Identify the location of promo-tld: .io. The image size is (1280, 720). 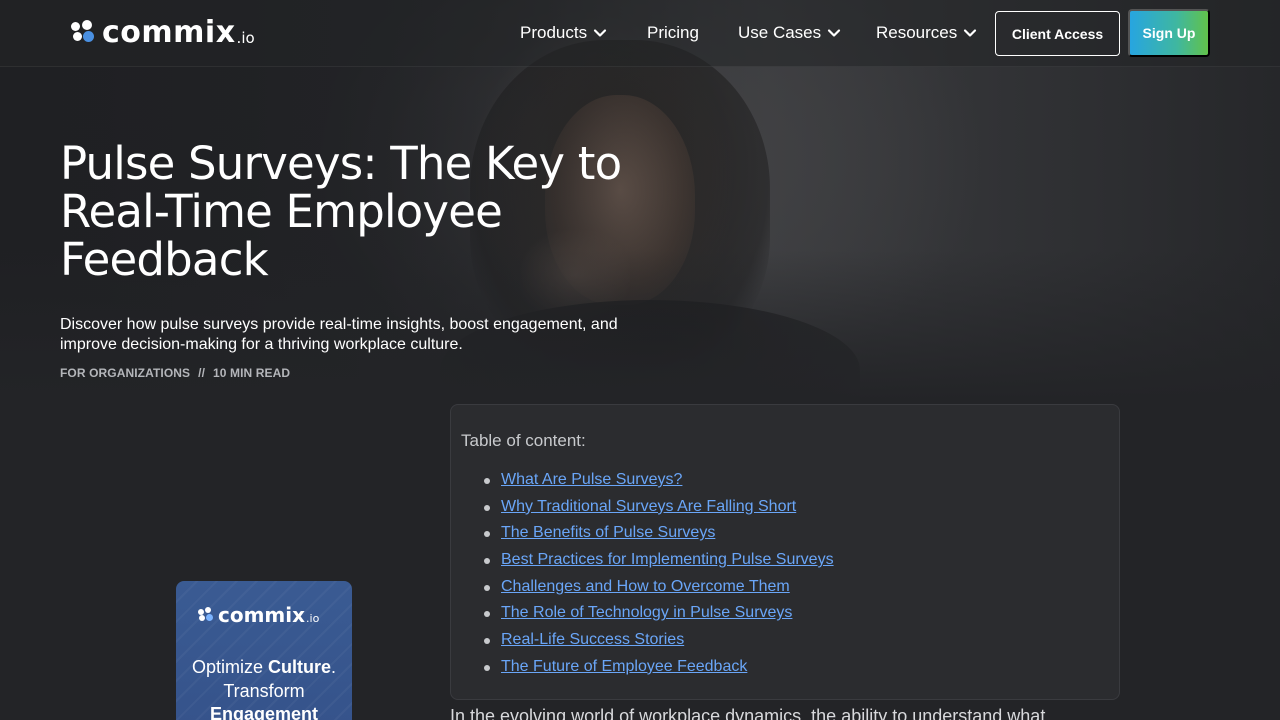
(313, 618).